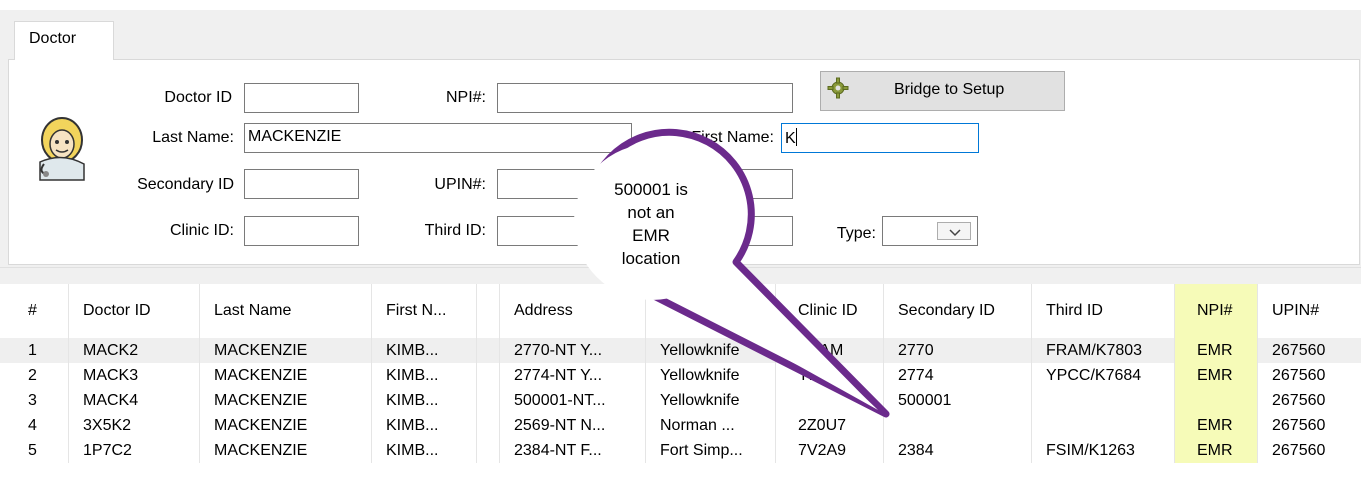 The height and width of the screenshot is (504, 1361). Describe the element at coordinates (957, 425) in the screenshot. I see `cell-secondary-id` at that location.